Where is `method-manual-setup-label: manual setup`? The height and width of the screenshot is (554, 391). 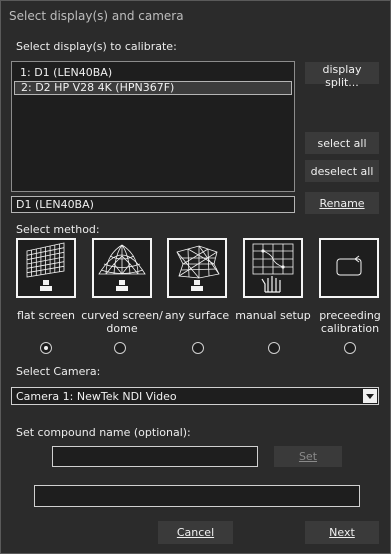 method-manual-setup-label: manual setup is located at coordinates (273, 315).